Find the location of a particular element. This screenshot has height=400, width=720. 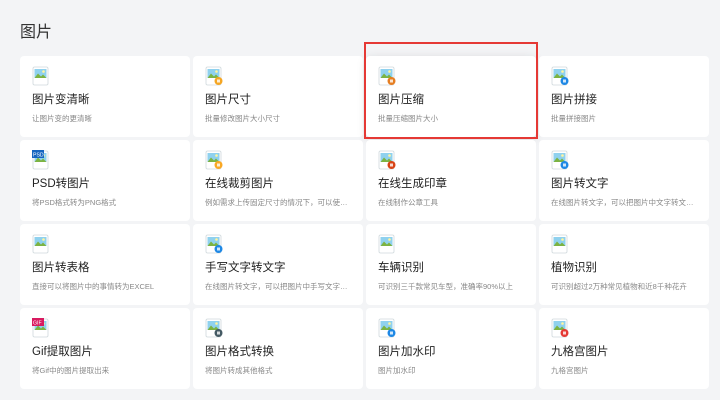

tool-description: 让图片变的更清晰 is located at coordinates (62, 118).